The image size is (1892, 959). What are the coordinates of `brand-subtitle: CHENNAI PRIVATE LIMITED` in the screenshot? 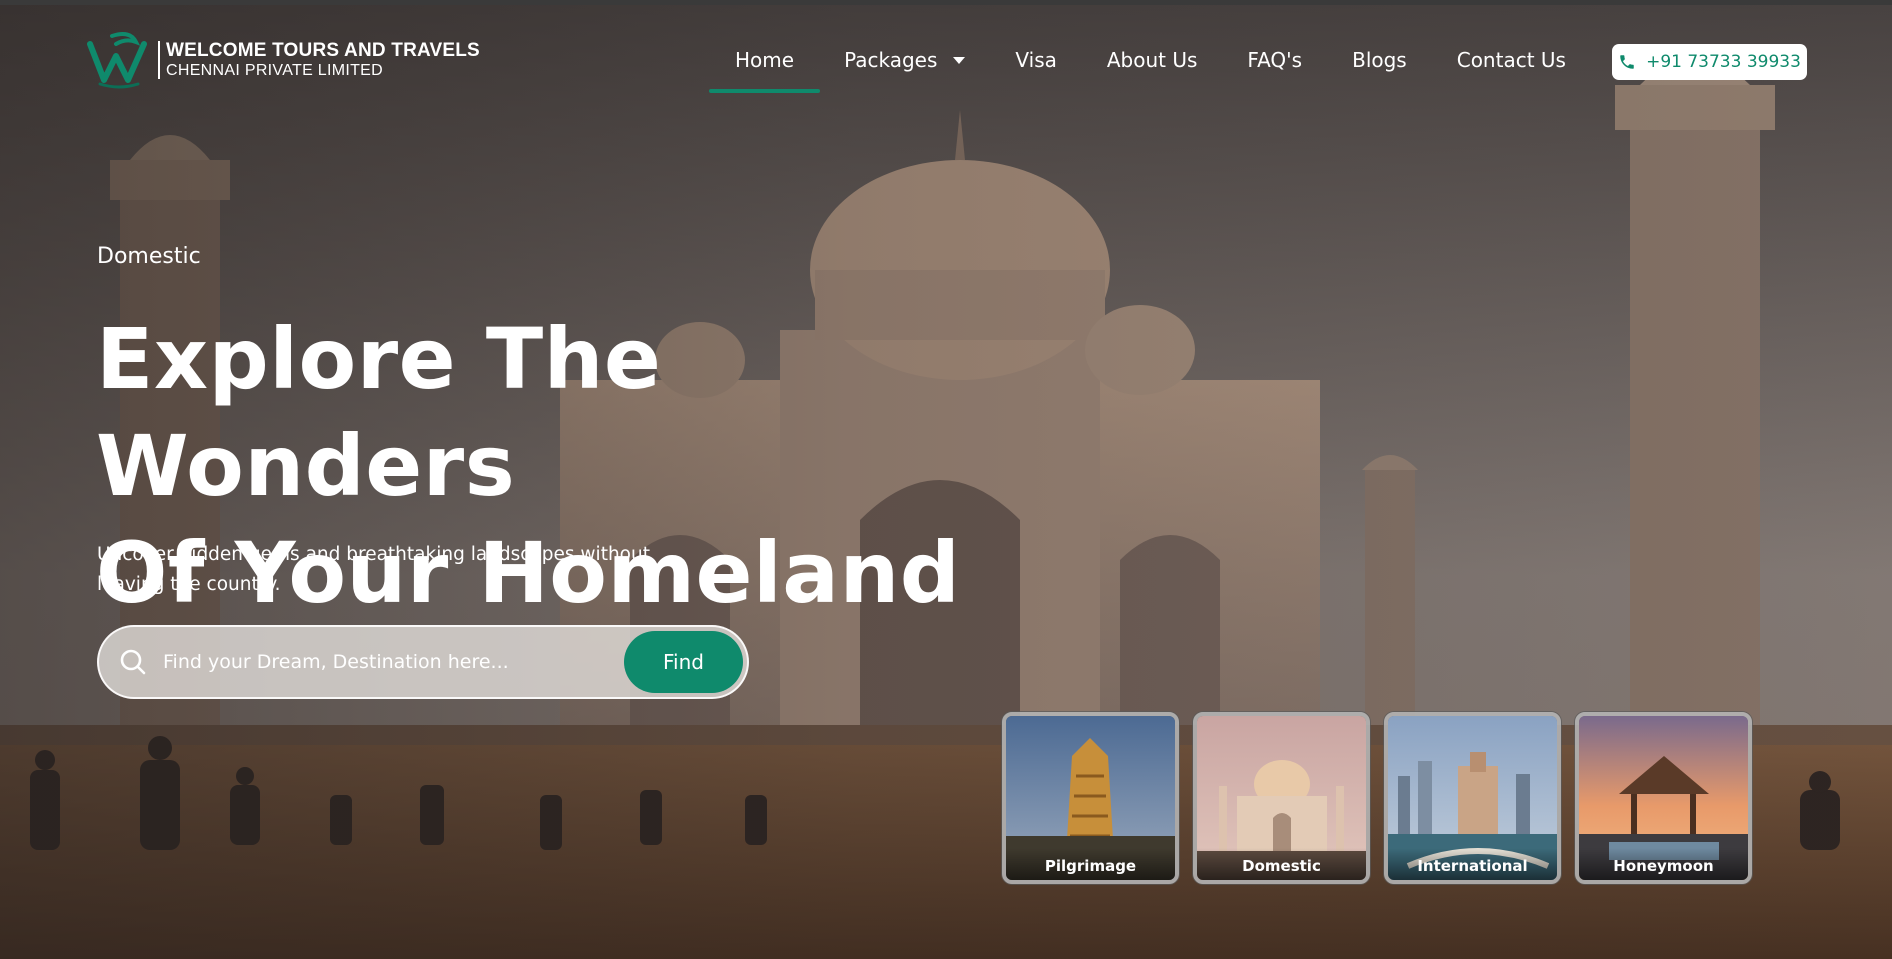 It's located at (275, 70).